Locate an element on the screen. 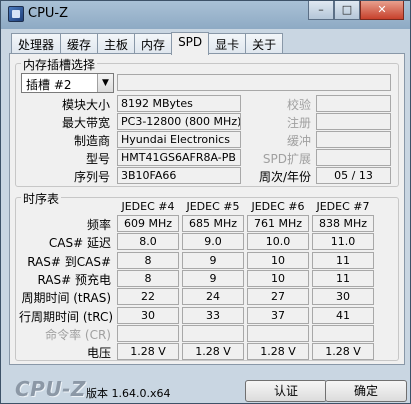 This screenshot has width=411, height=404. timing-row-label: CAS# 延迟 is located at coordinates (79, 243).